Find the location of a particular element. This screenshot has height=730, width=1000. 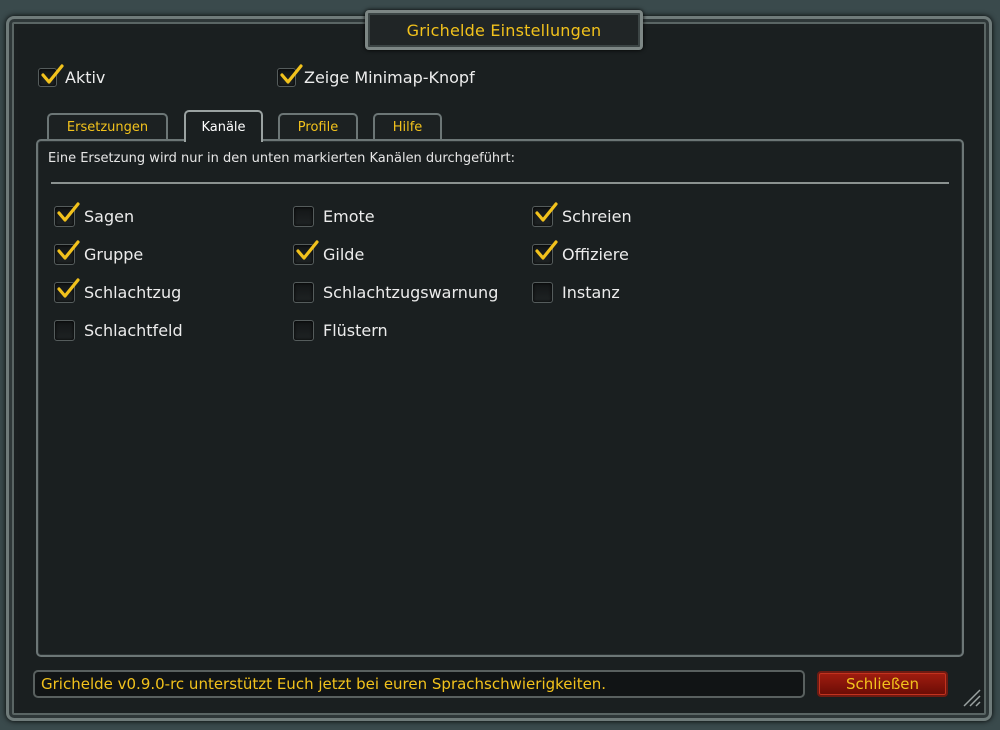

channel-label: Emote is located at coordinates (349, 216).